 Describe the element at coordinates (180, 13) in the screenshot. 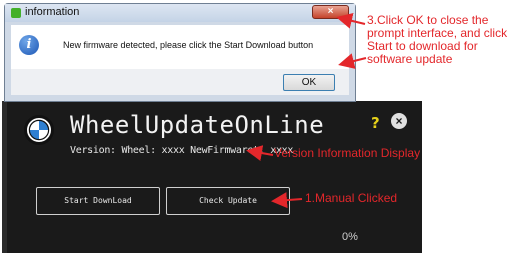

I see `dialog-titlebar: information ×` at that location.